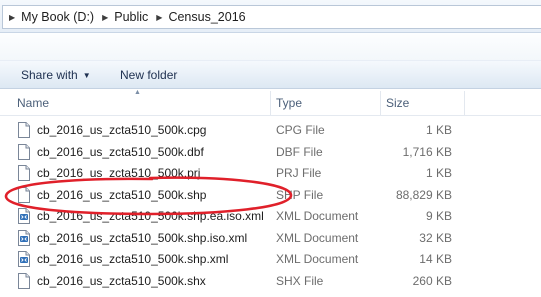 Image resolution: width=541 pixels, height=297 pixels. I want to click on breadcrumb-public: Public, so click(131, 17).